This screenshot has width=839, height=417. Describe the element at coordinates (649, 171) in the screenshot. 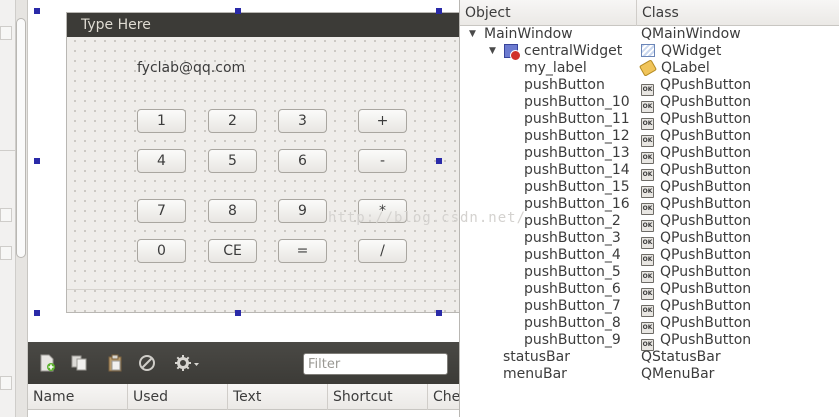

I see `tree-row: pushButton_14 OK QPushButton` at that location.